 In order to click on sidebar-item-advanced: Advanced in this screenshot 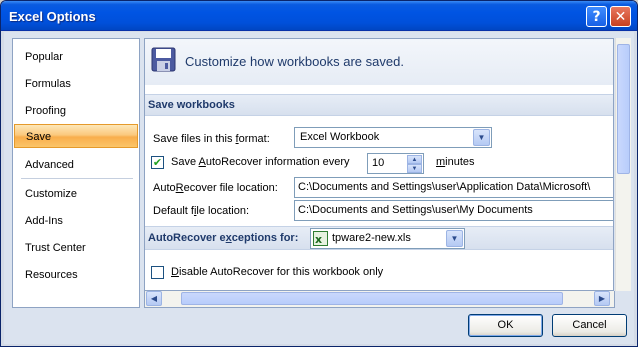, I will do `click(76, 165)`.